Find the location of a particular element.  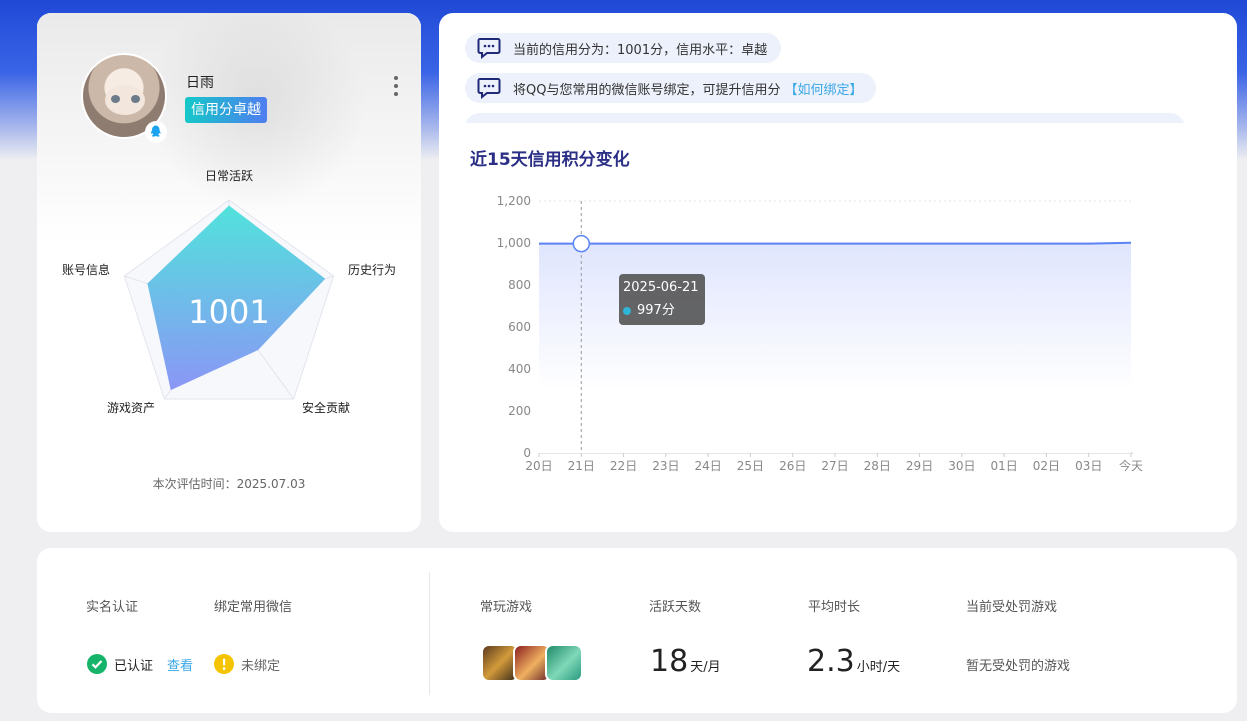

x-tick-label: 29日 is located at coordinates (919, 466).